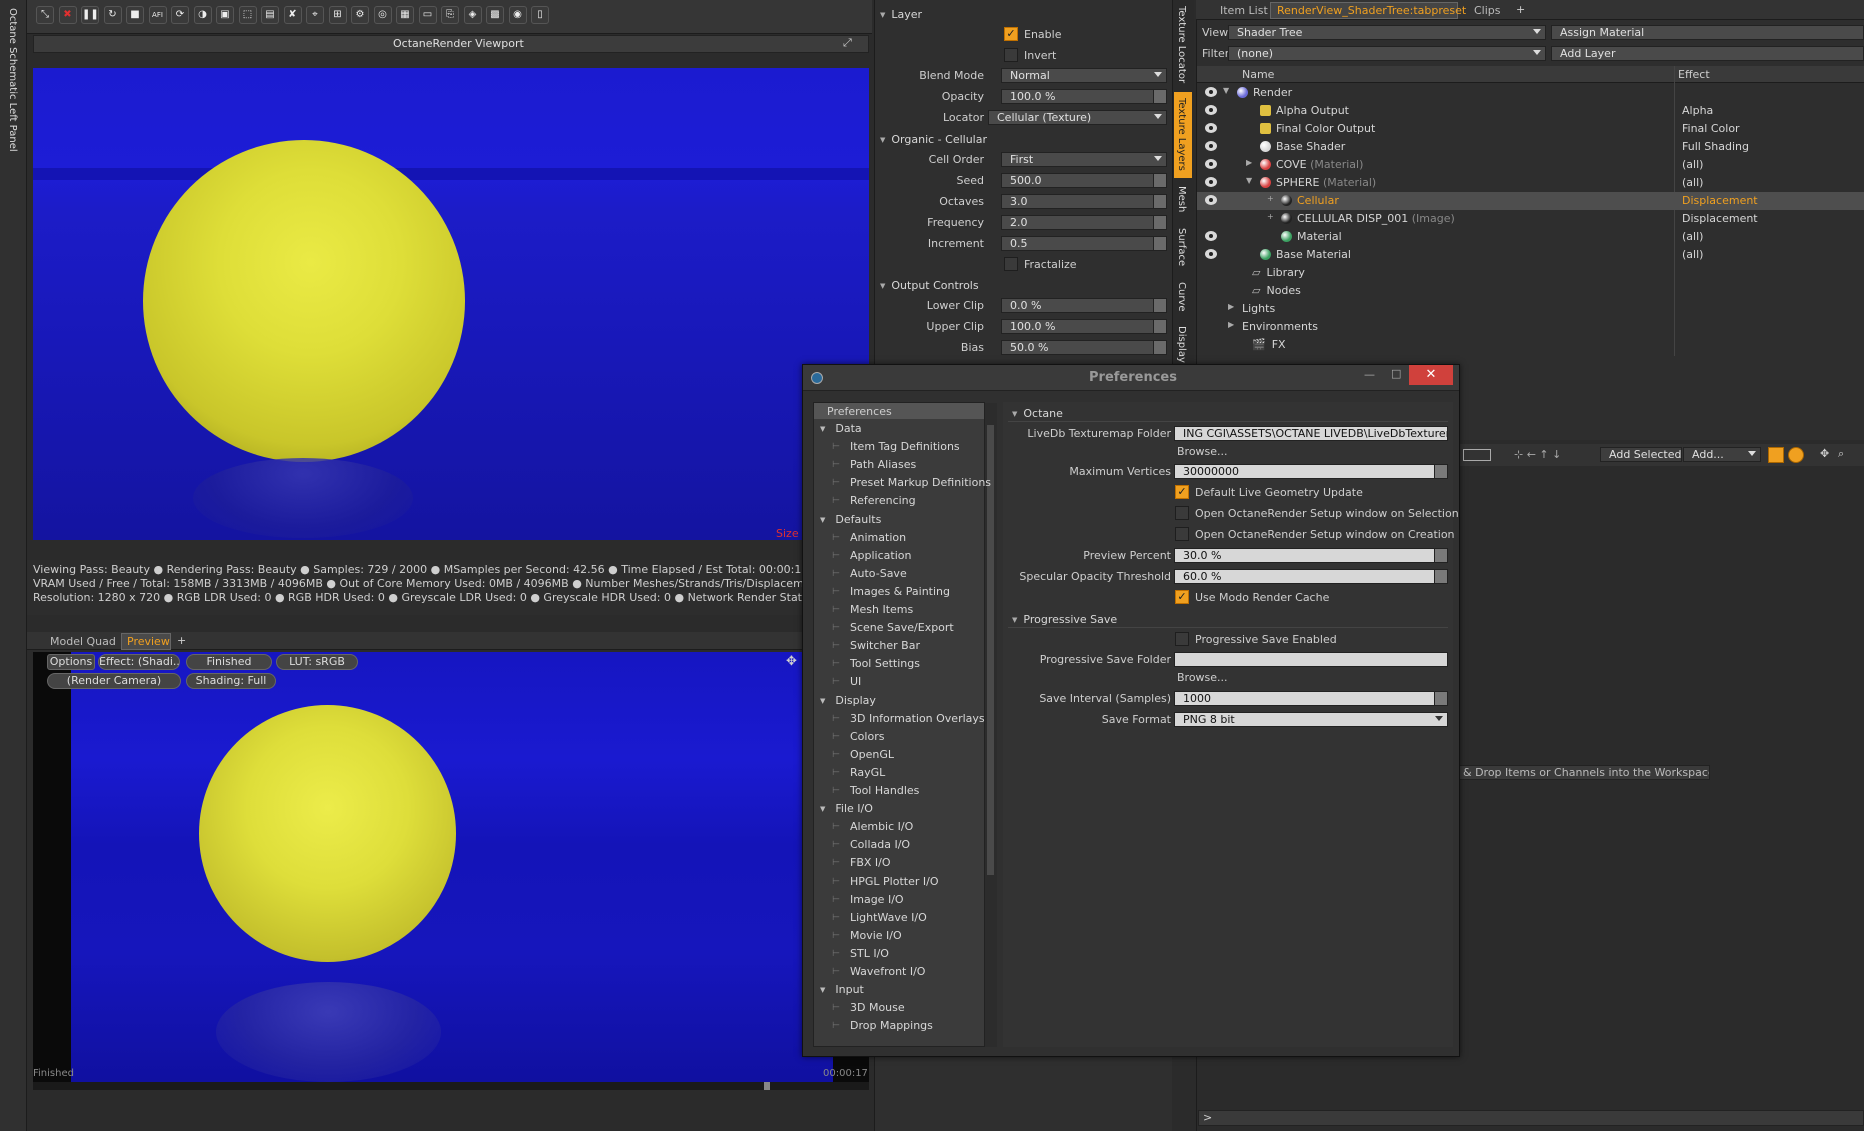 Image resolution: width=1864 pixels, height=1131 pixels. What do you see at coordinates (1530, 327) in the screenshot?
I see `tree-row: ▶ Environments` at bounding box center [1530, 327].